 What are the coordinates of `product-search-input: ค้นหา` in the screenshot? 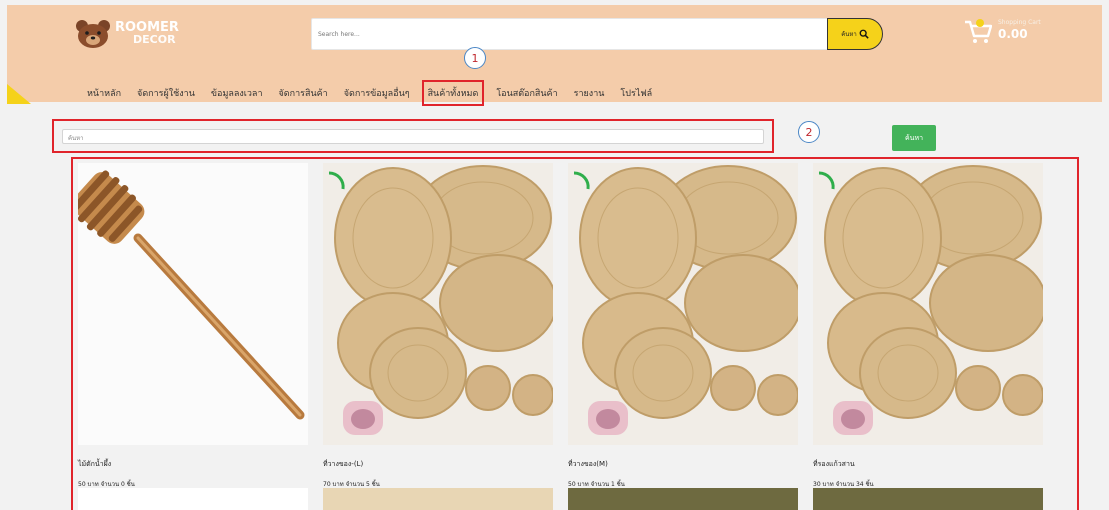 It's located at (413, 136).